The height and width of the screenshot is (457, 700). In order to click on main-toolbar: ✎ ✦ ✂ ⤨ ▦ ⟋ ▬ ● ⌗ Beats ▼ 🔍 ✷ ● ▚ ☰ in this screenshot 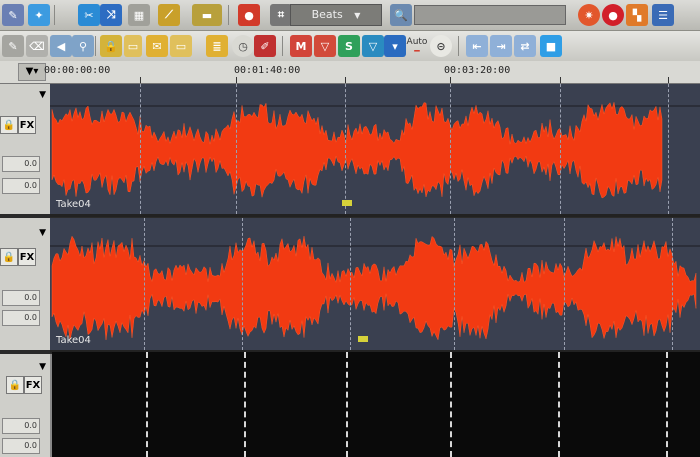, I will do `click(350, 15)`.